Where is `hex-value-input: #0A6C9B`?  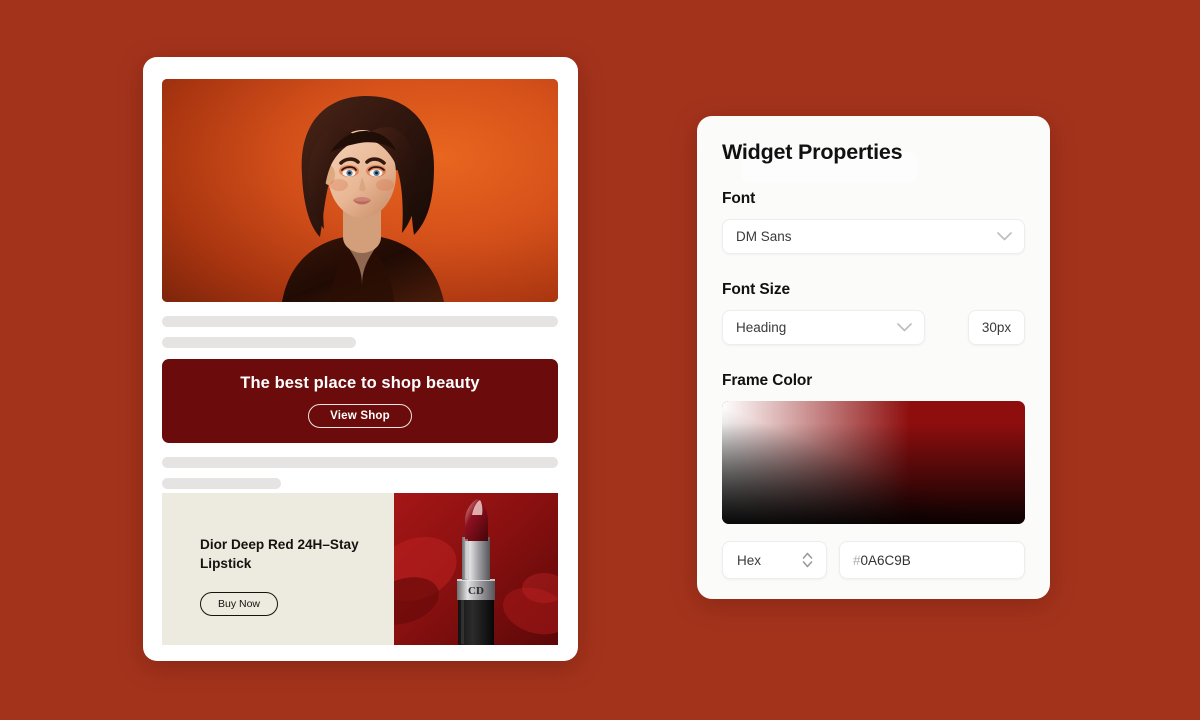
hex-value-input: #0A6C9B is located at coordinates (932, 560).